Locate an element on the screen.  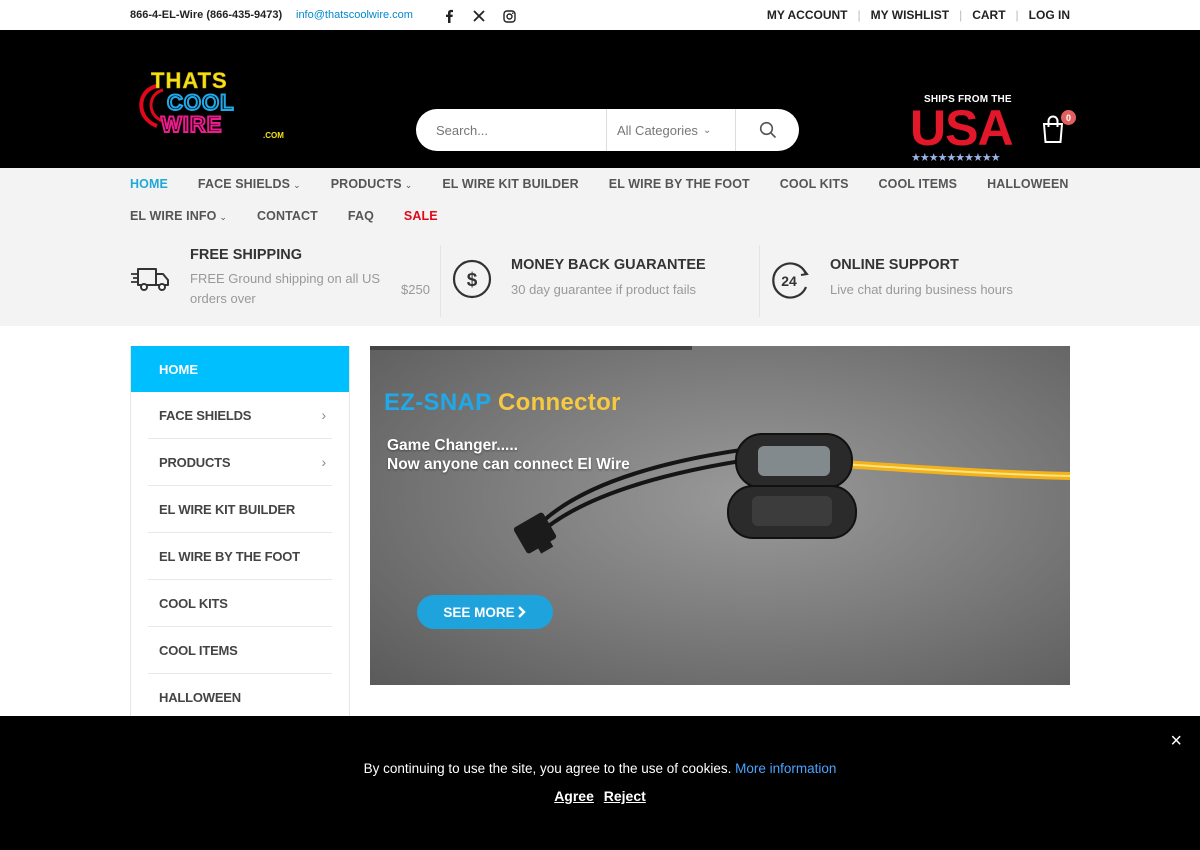
banner-title: EZ-SNAP Connector is located at coordinates (502, 402).